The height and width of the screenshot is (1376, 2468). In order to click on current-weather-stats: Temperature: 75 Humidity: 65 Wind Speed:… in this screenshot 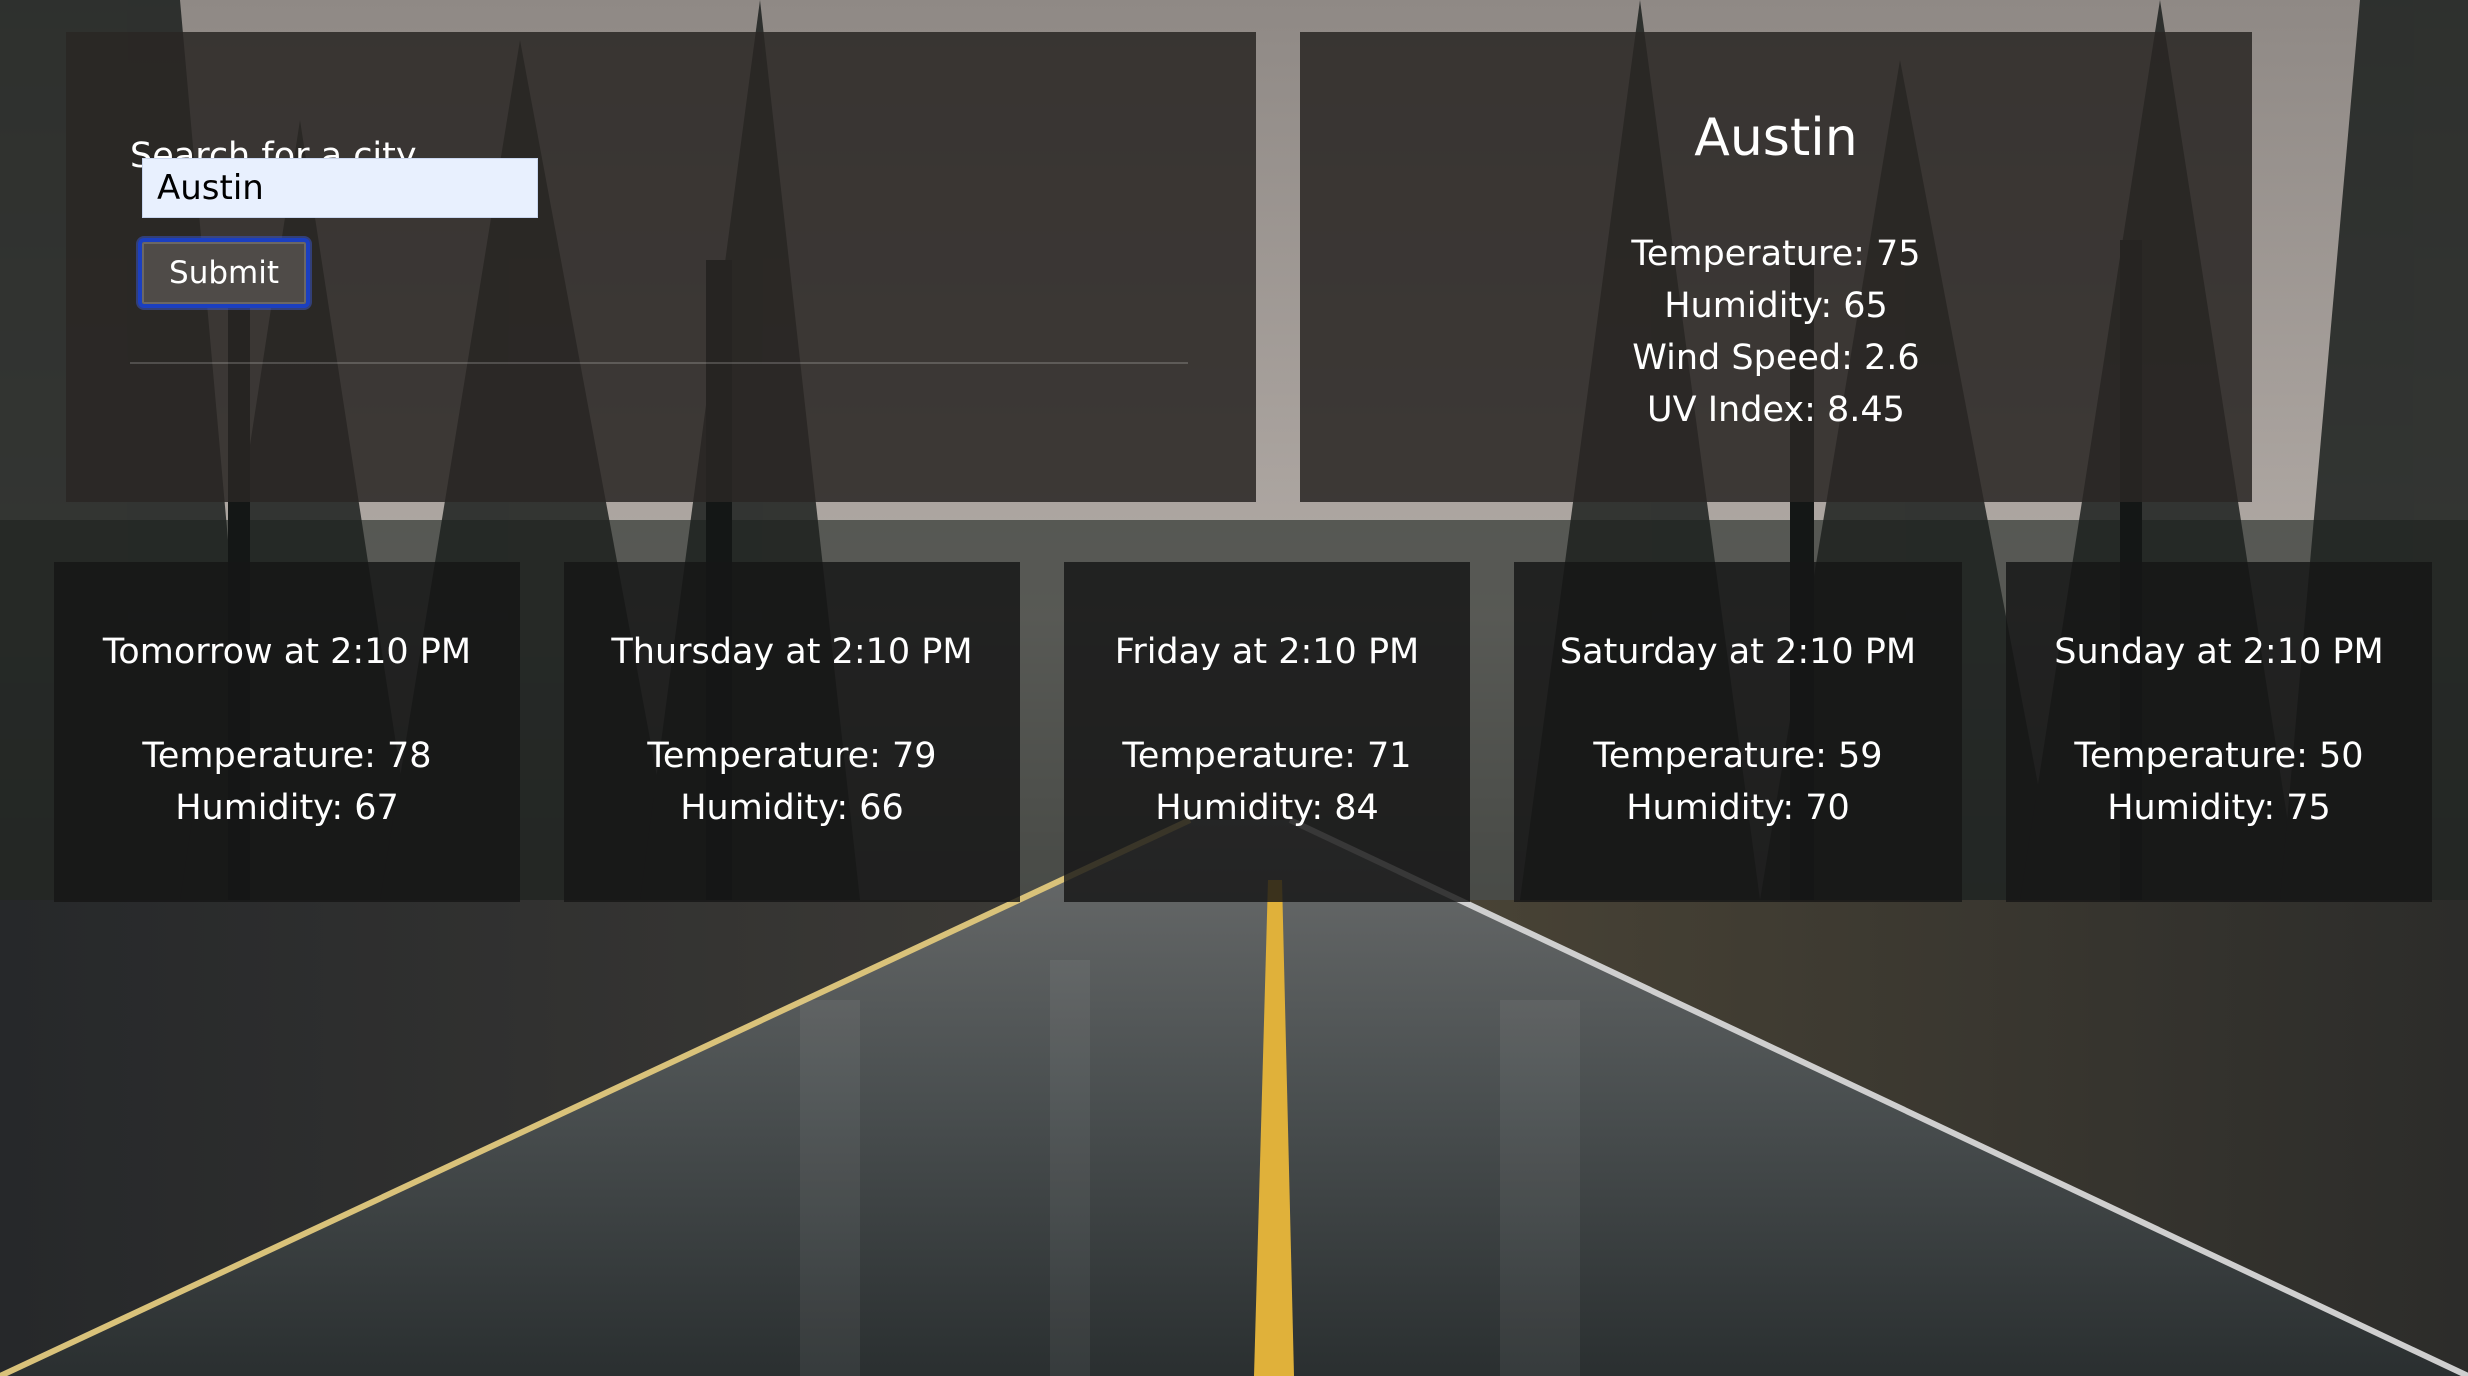, I will do `click(1776, 332)`.